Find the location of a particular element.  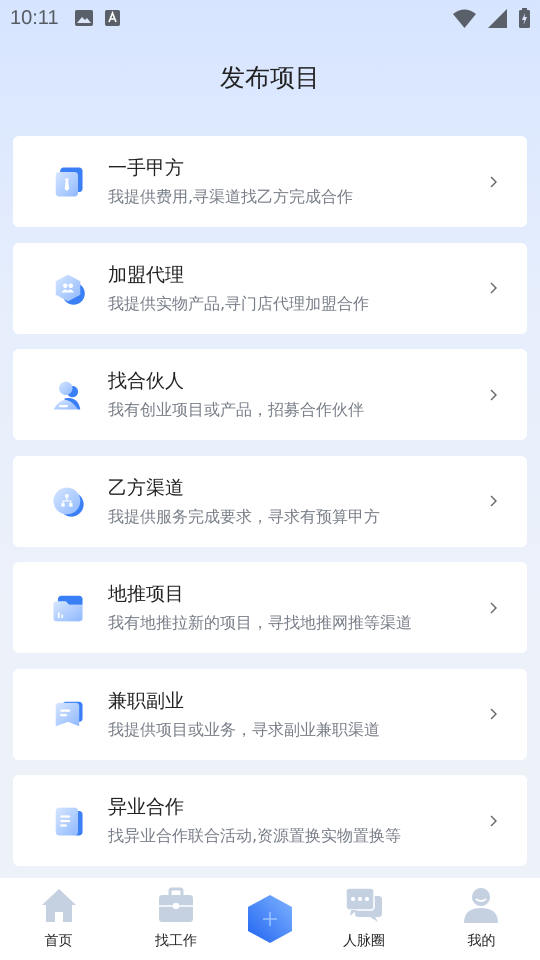

card-description: 我提供服务完成要求，寻求有预算甲方 is located at coordinates (244, 517).